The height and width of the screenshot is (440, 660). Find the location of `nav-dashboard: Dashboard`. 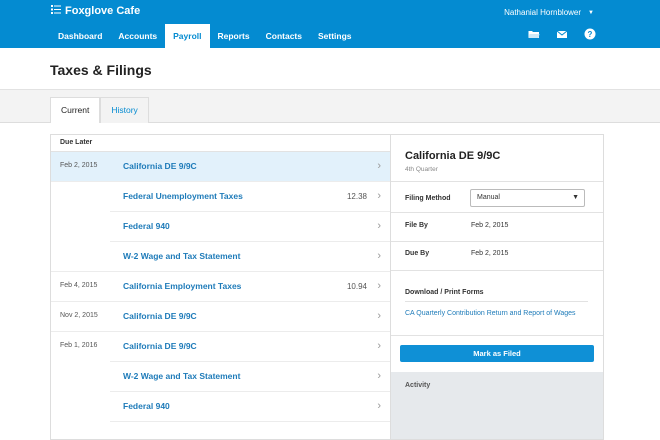

nav-dashboard: Dashboard is located at coordinates (80, 36).